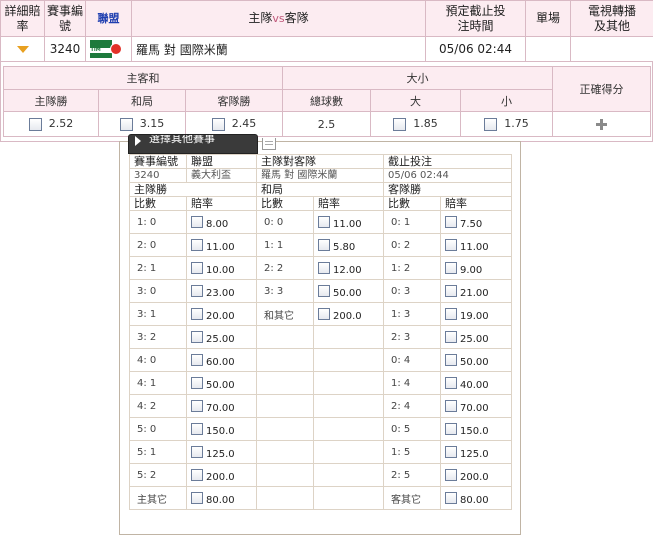 The image size is (653, 537). Describe the element at coordinates (400, 124) in the screenshot. I see `over-checkbox` at that location.